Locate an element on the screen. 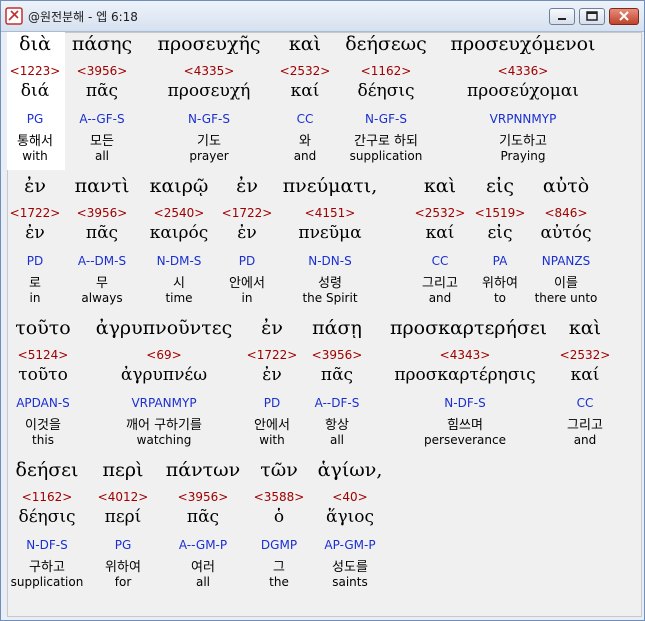  maximize-icon is located at coordinates (592, 16).